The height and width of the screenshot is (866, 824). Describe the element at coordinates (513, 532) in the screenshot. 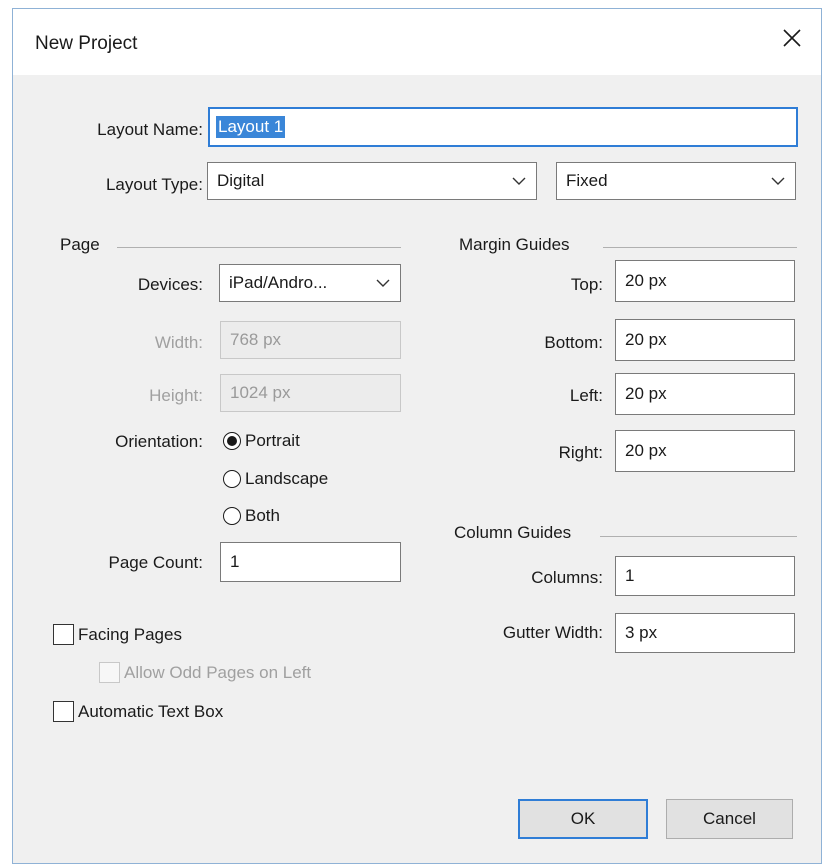

I see `column-guides-section-title: Column Guides` at that location.